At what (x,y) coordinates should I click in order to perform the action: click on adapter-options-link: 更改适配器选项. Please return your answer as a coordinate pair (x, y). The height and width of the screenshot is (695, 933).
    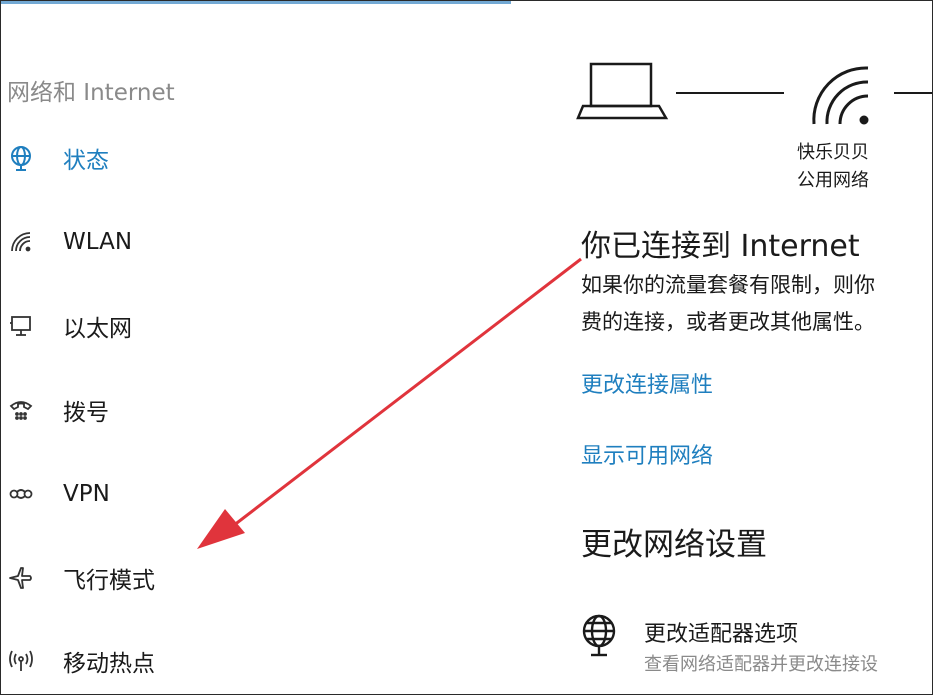
    Looking at the image, I should click on (721, 632).